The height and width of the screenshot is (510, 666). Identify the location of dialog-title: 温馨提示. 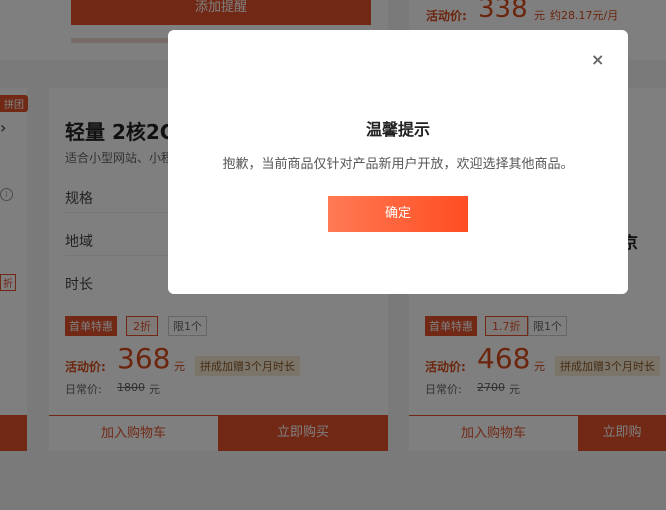
(397, 129).